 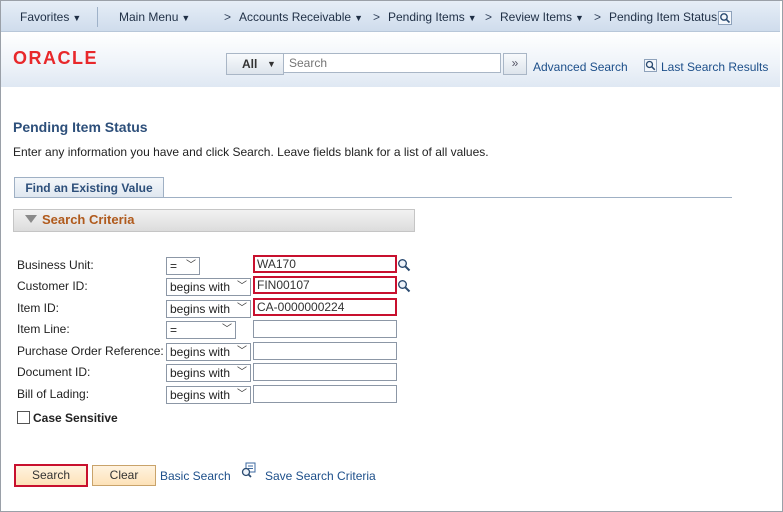 I want to click on case-sensitive-checkbox, so click(x=23, y=417).